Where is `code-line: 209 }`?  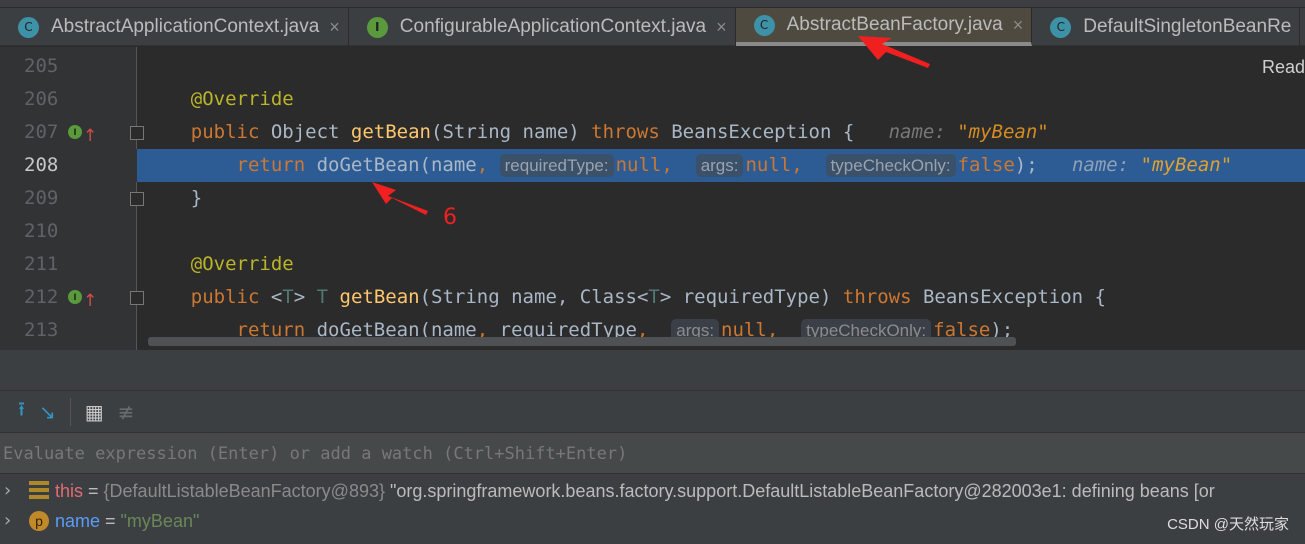 code-line: 209 } is located at coordinates (652, 198).